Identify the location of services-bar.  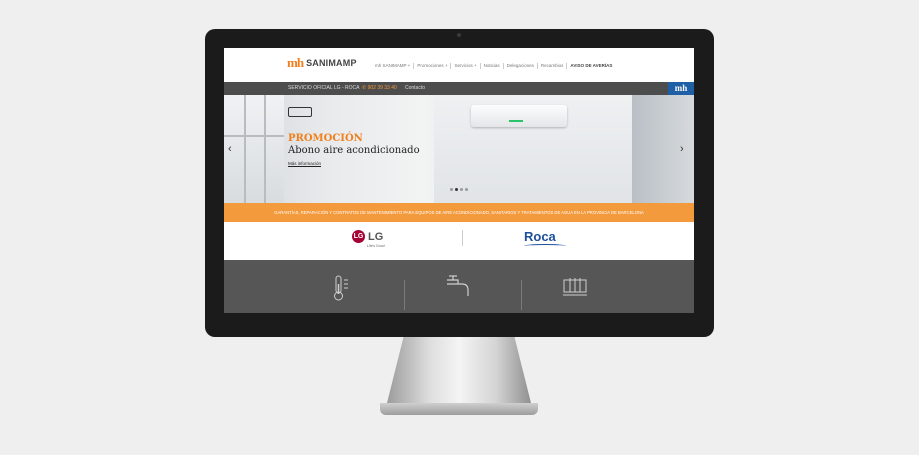
(459, 286).